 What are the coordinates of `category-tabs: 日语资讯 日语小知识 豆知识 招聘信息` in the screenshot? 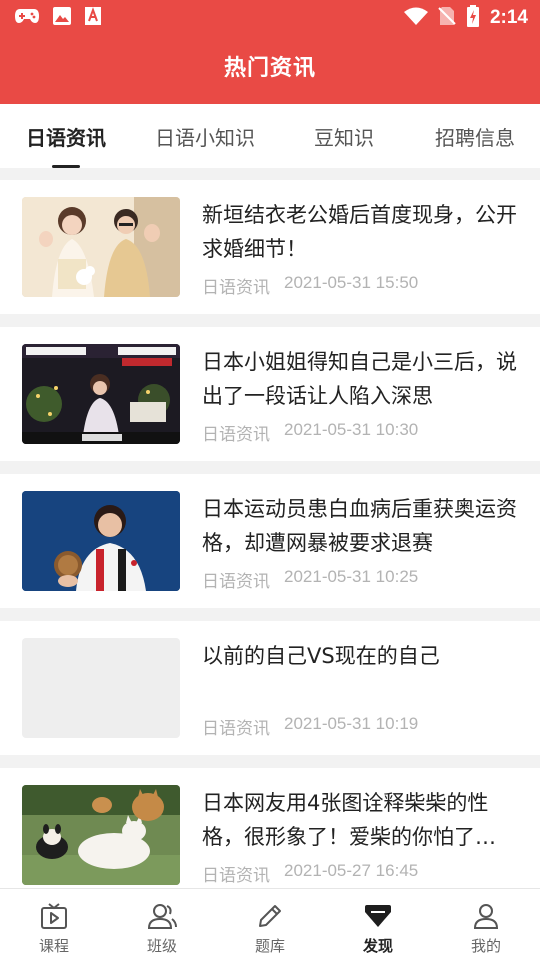 It's located at (270, 136).